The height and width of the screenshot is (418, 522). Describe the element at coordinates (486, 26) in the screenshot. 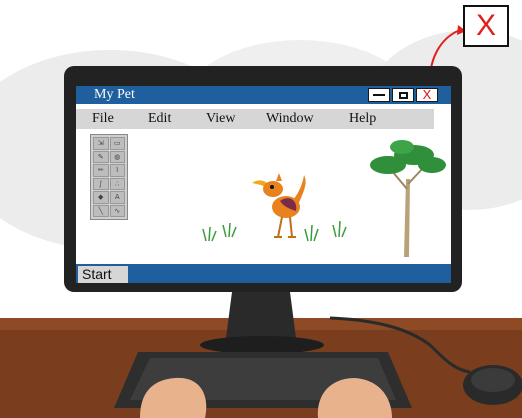

I see `close-callout: X` at that location.